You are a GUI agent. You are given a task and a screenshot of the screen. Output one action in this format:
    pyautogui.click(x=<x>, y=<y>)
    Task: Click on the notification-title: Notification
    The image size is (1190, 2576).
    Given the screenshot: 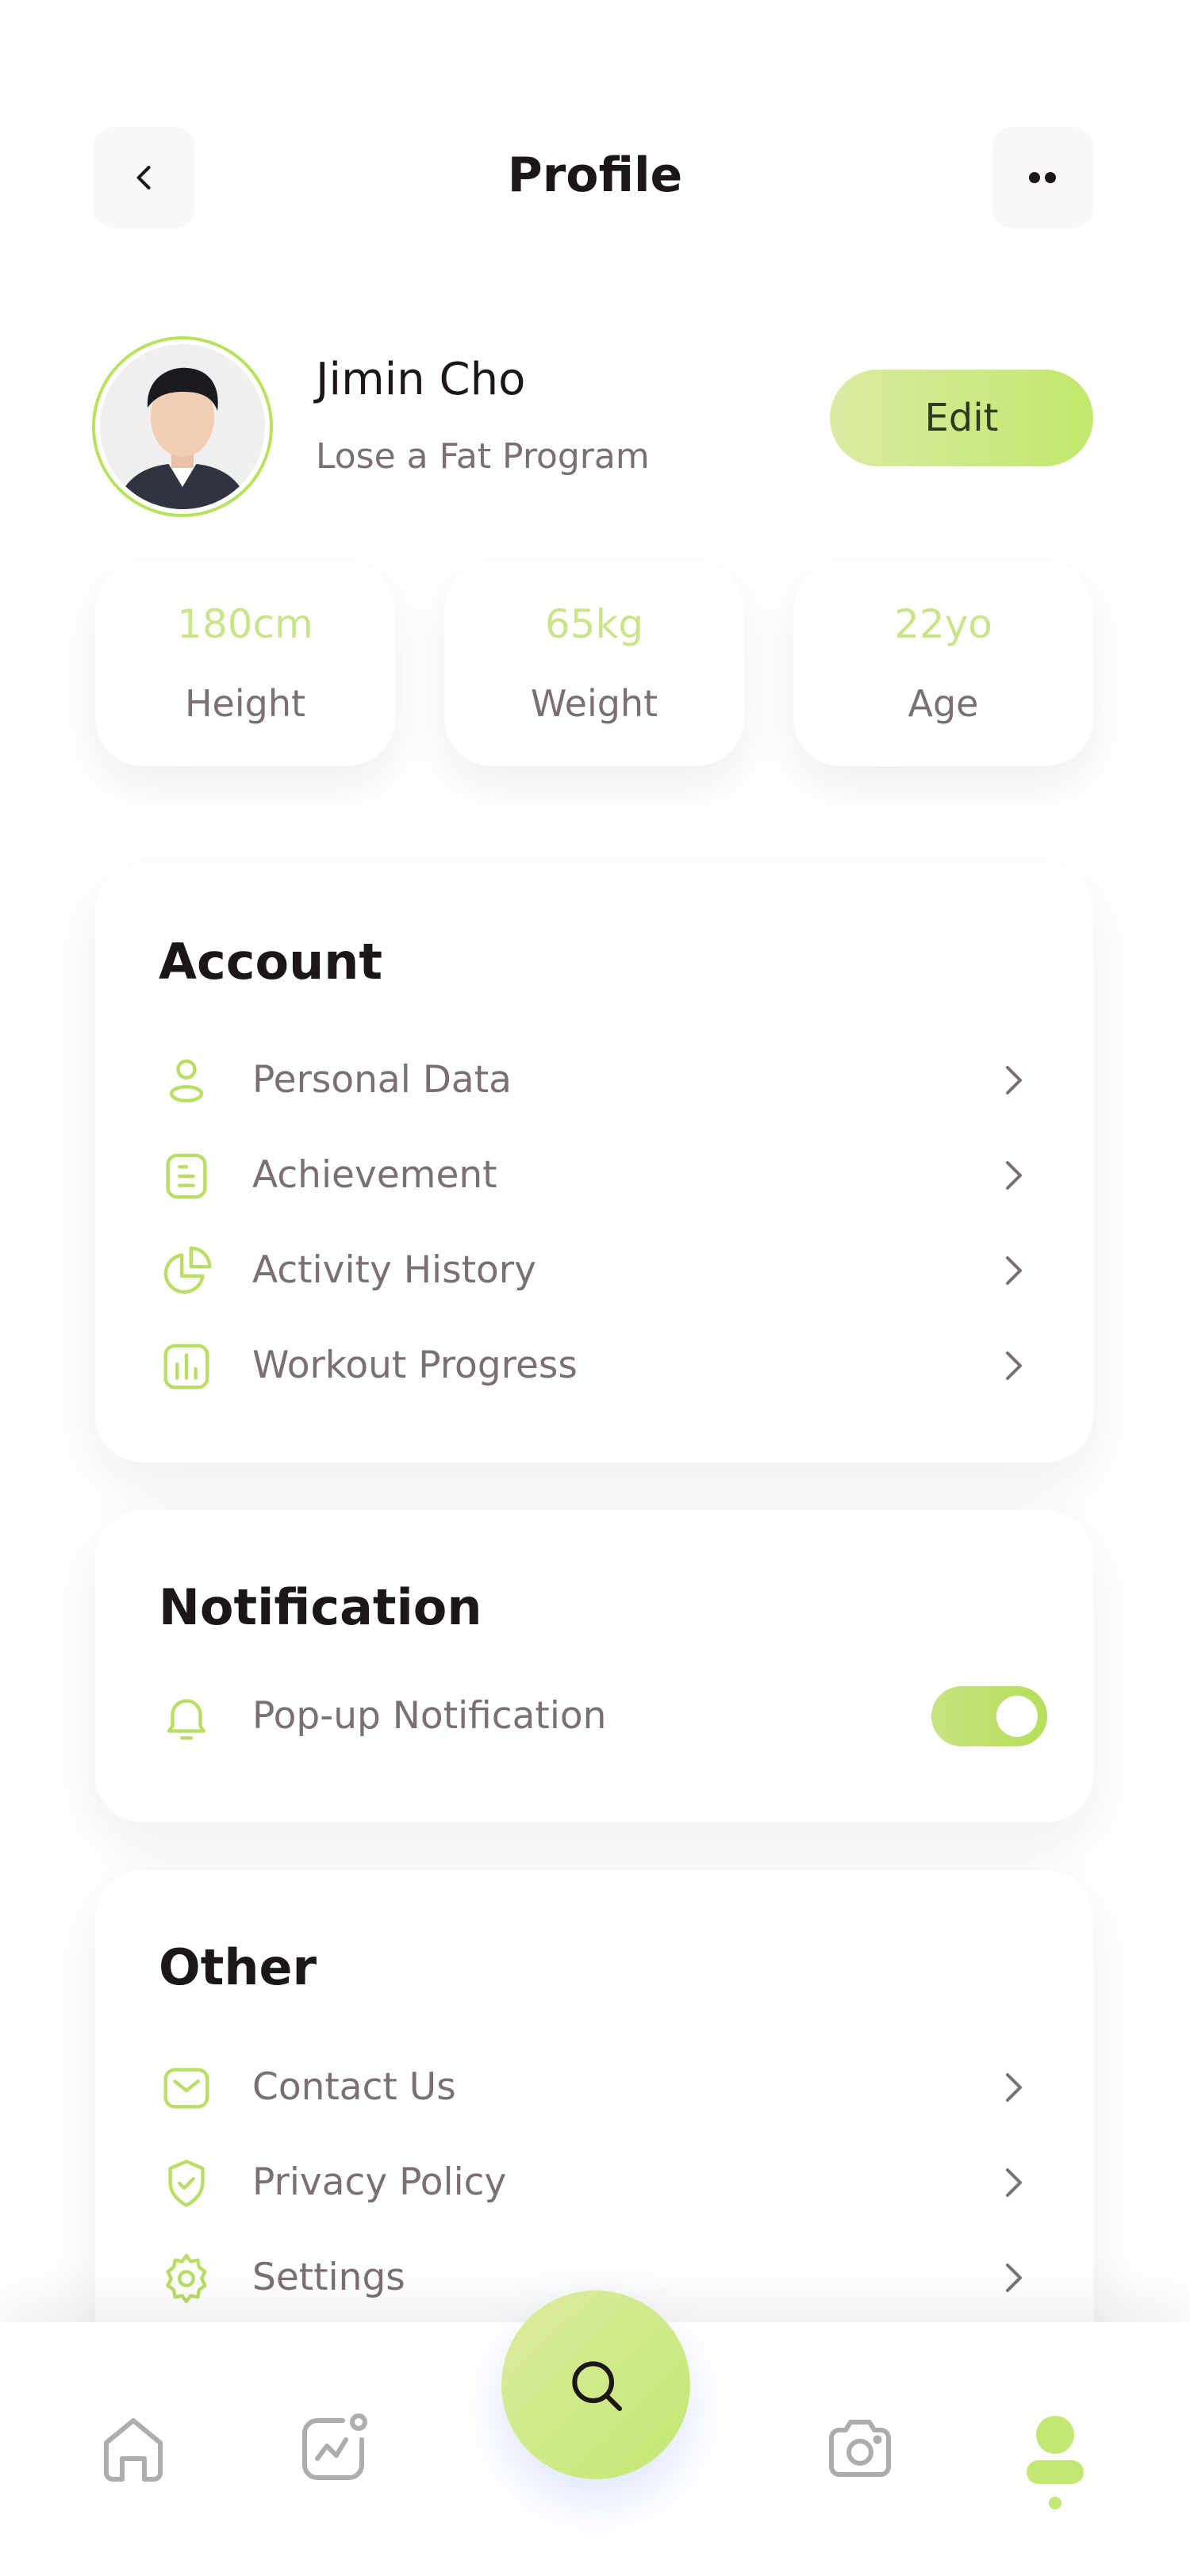 What is the action you would take?
    pyautogui.click(x=320, y=1607)
    